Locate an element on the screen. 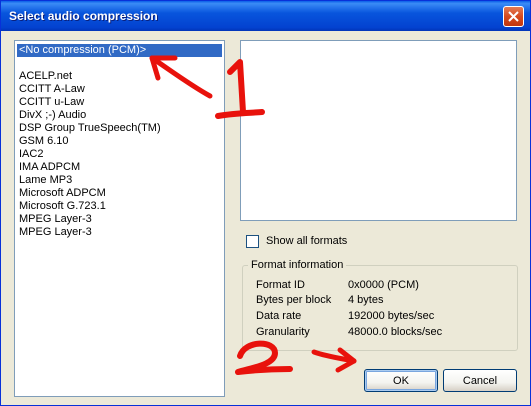 This screenshot has height=406, width=531. granularity-label: Granularity is located at coordinates (283, 332).